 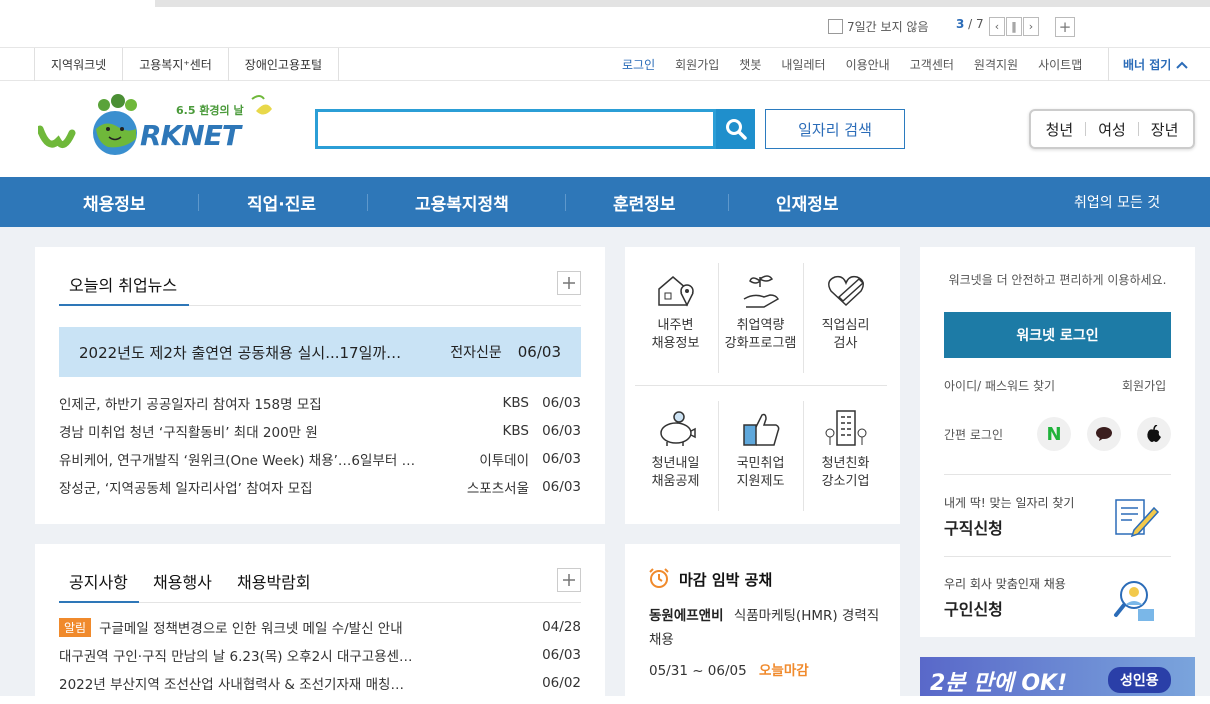 What do you see at coordinates (75, 627) in the screenshot?
I see `alert-badge: 알림` at bounding box center [75, 627].